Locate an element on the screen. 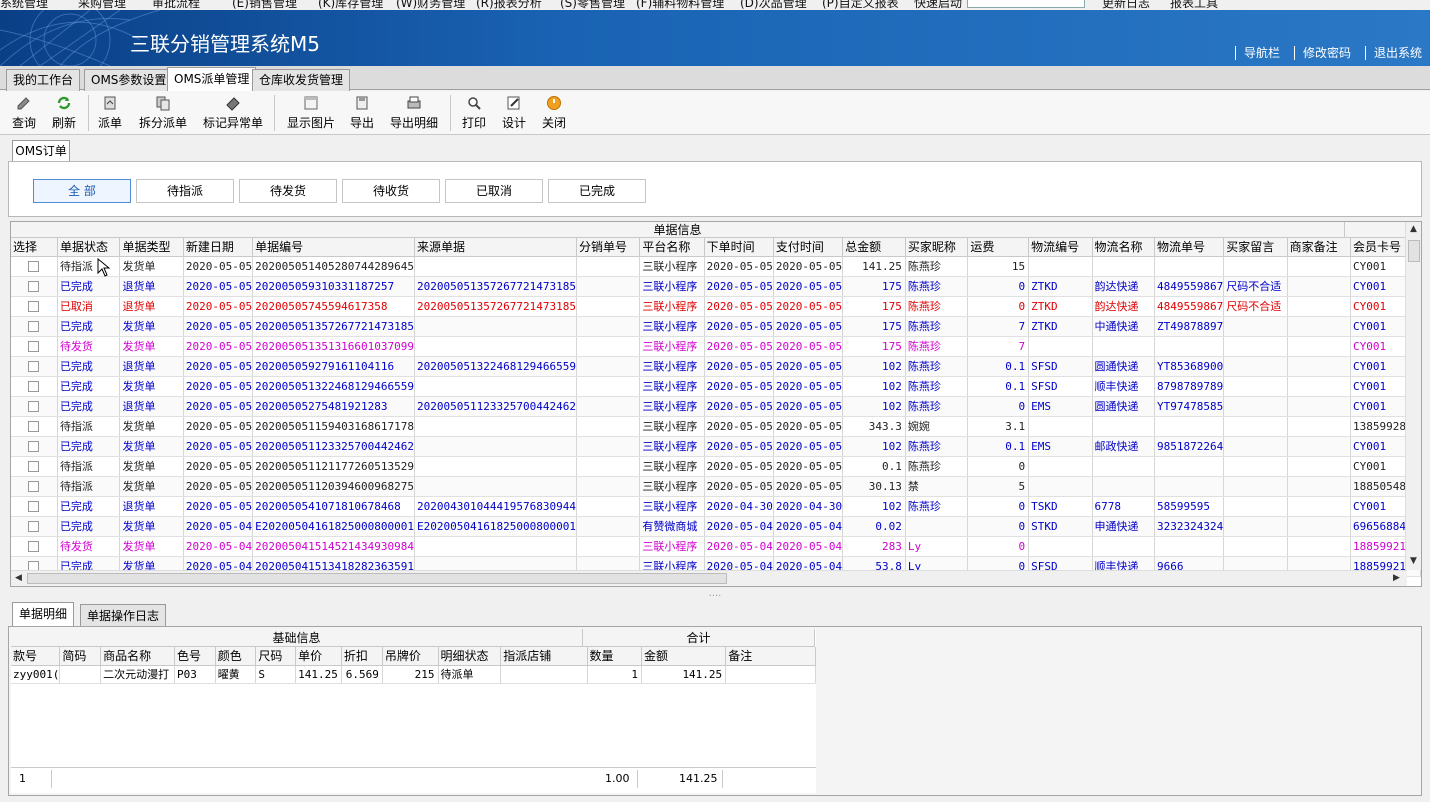  menu-item-6: (R)报表分析 is located at coordinates (509, 5).